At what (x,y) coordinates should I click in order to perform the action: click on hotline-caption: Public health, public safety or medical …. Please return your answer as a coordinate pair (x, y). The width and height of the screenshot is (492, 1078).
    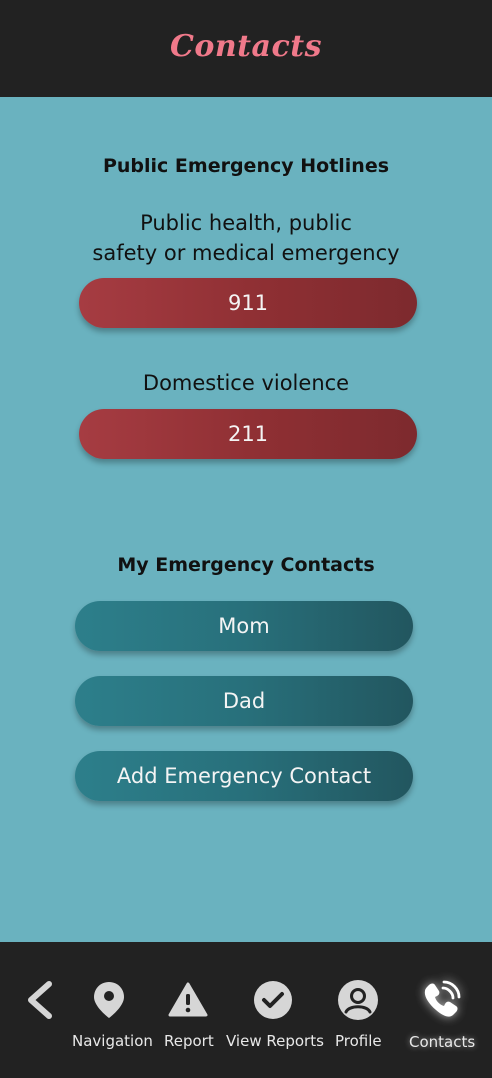
    Looking at the image, I should click on (246, 238).